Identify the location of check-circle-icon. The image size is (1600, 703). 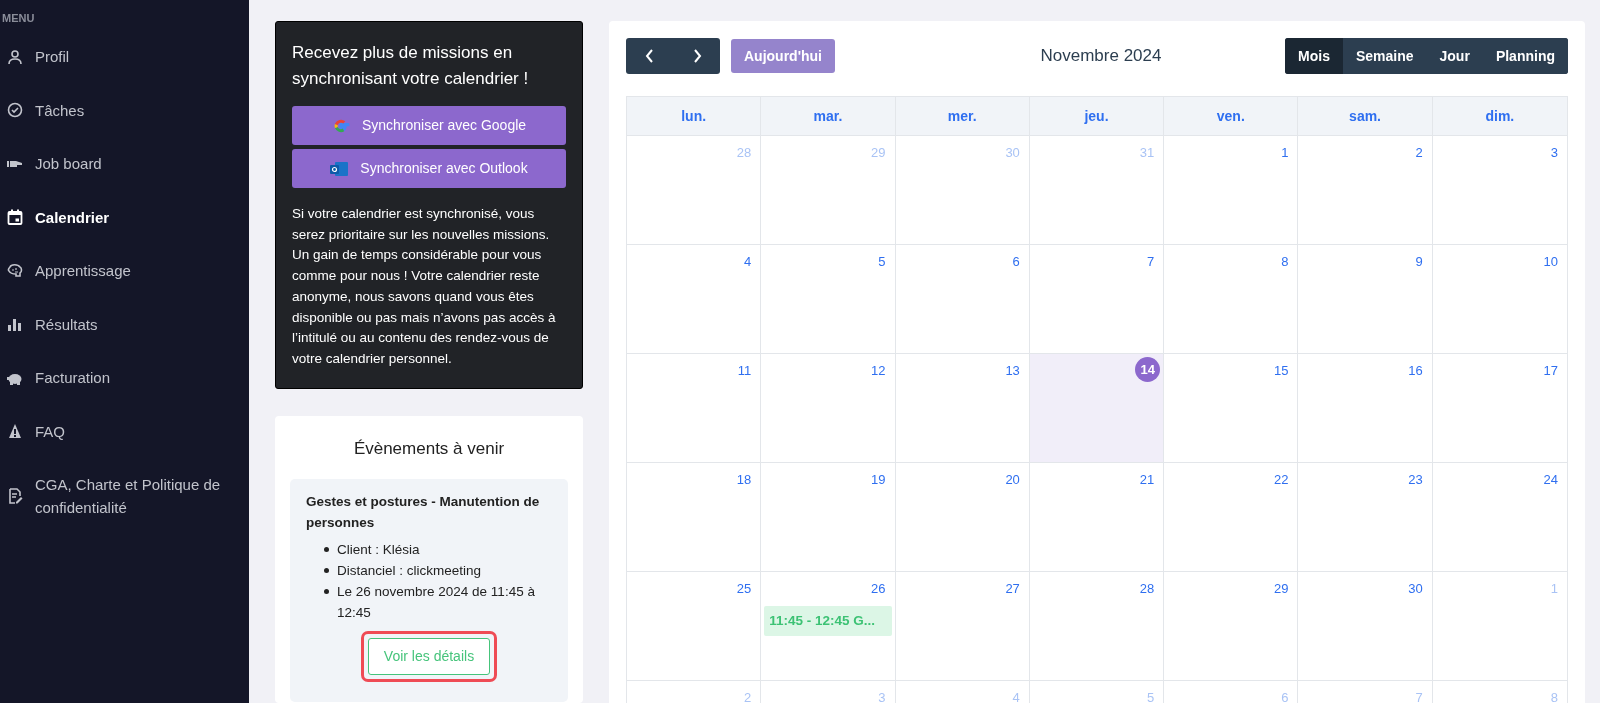
(15, 110).